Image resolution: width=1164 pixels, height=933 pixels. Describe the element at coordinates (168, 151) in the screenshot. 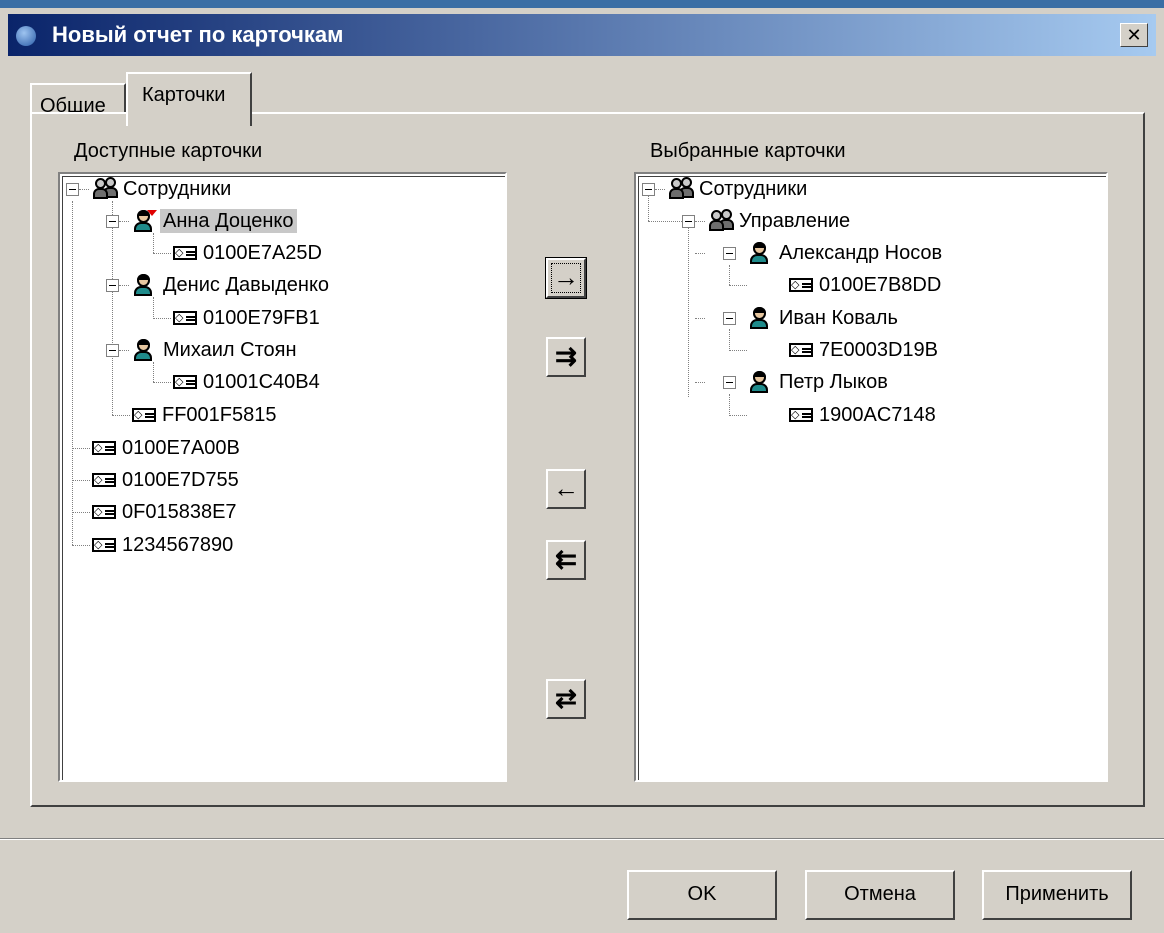

I see `available-cards-label: Доступные карточки` at that location.